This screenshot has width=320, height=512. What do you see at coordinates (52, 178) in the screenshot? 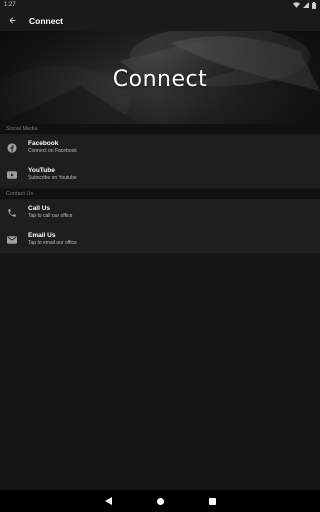
I see `item-subtitle: Subscribe on Youtube` at bounding box center [52, 178].